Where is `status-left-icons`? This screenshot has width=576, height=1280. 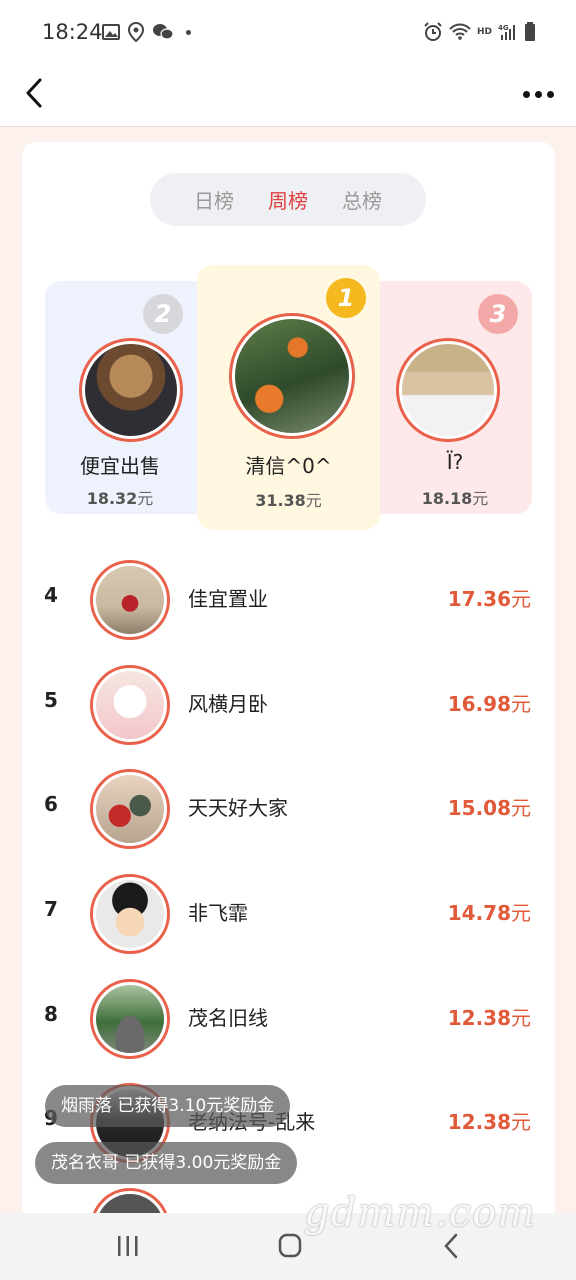
status-left-icons is located at coordinates (146, 32).